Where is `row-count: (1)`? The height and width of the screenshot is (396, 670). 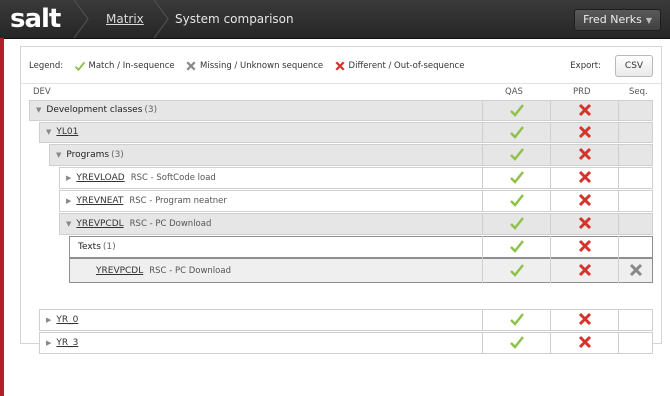
row-count: (1) is located at coordinates (109, 247).